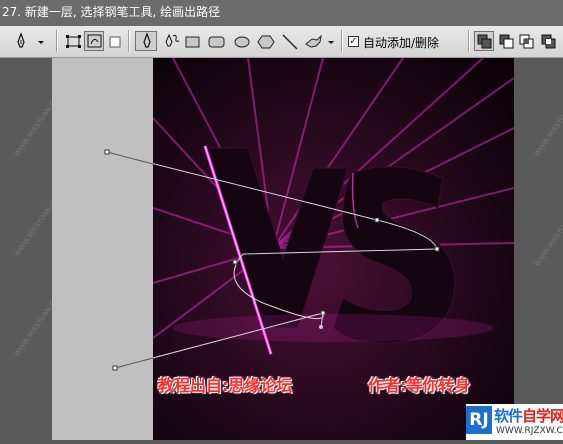 This screenshot has height=444, width=563. I want to click on polygon-icon, so click(266, 42).